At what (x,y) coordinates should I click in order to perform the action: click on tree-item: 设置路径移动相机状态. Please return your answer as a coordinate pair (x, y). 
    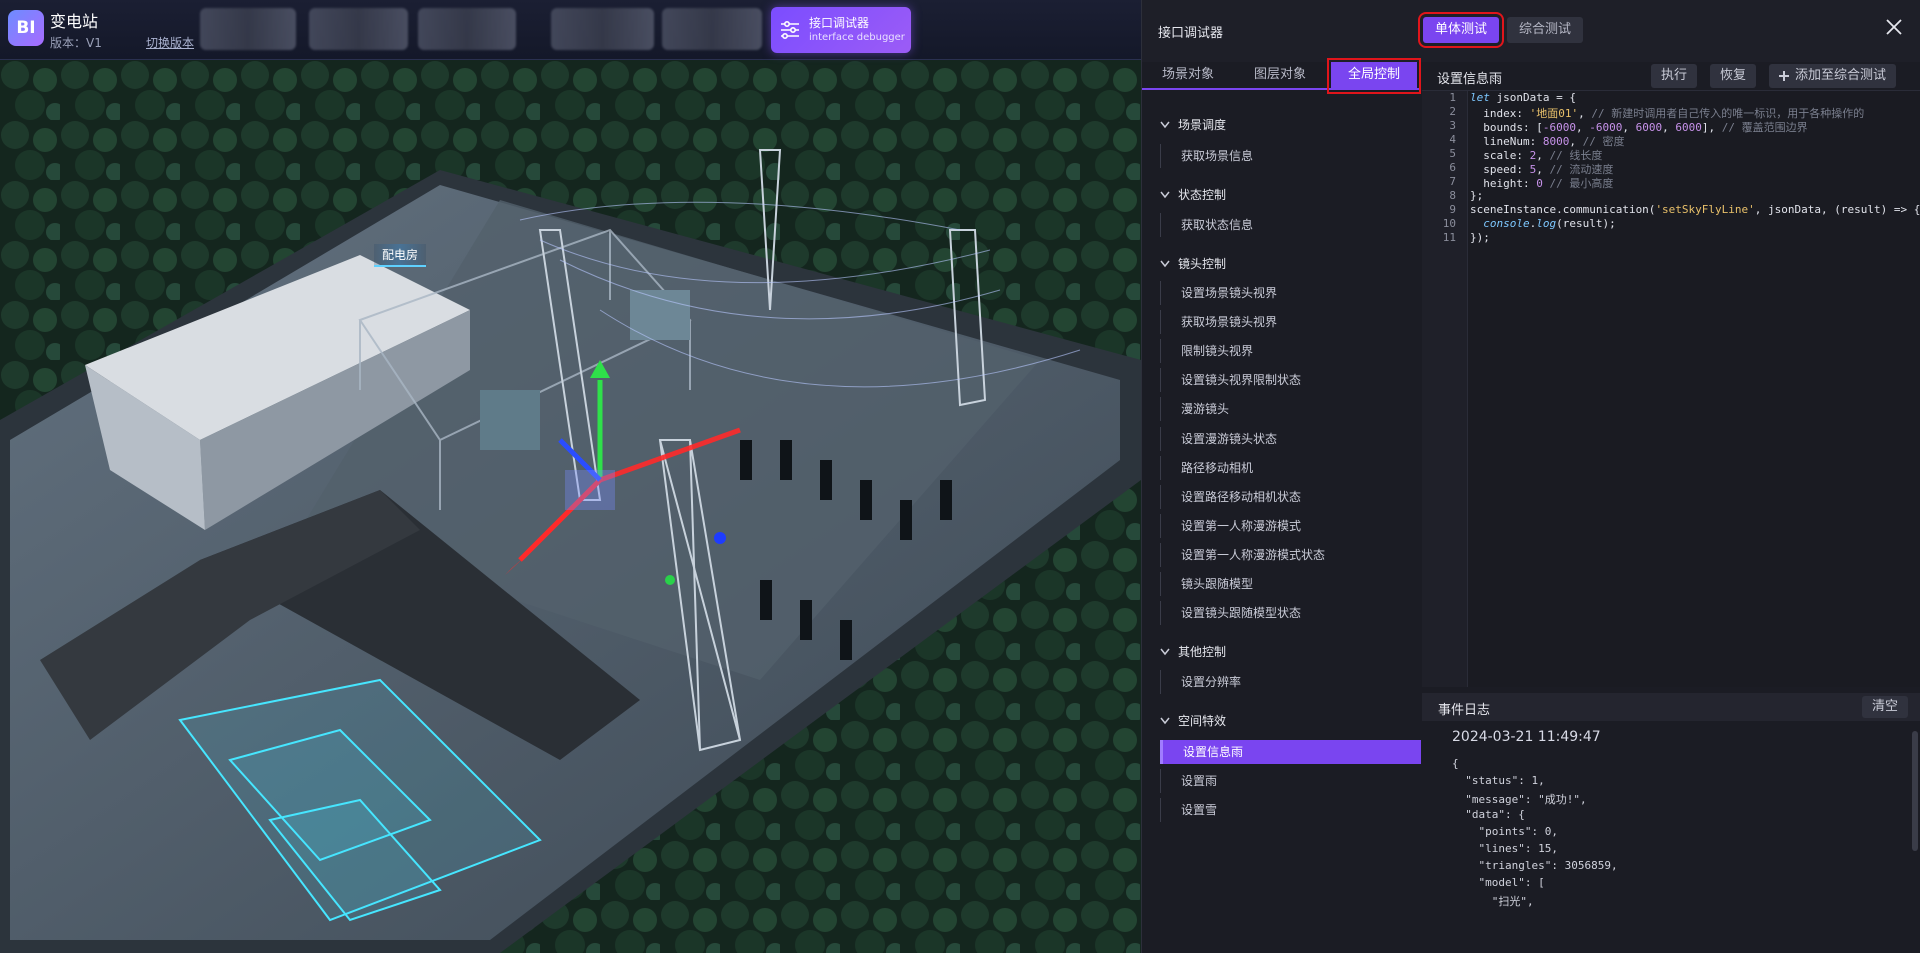
    Looking at the image, I should click on (1290, 497).